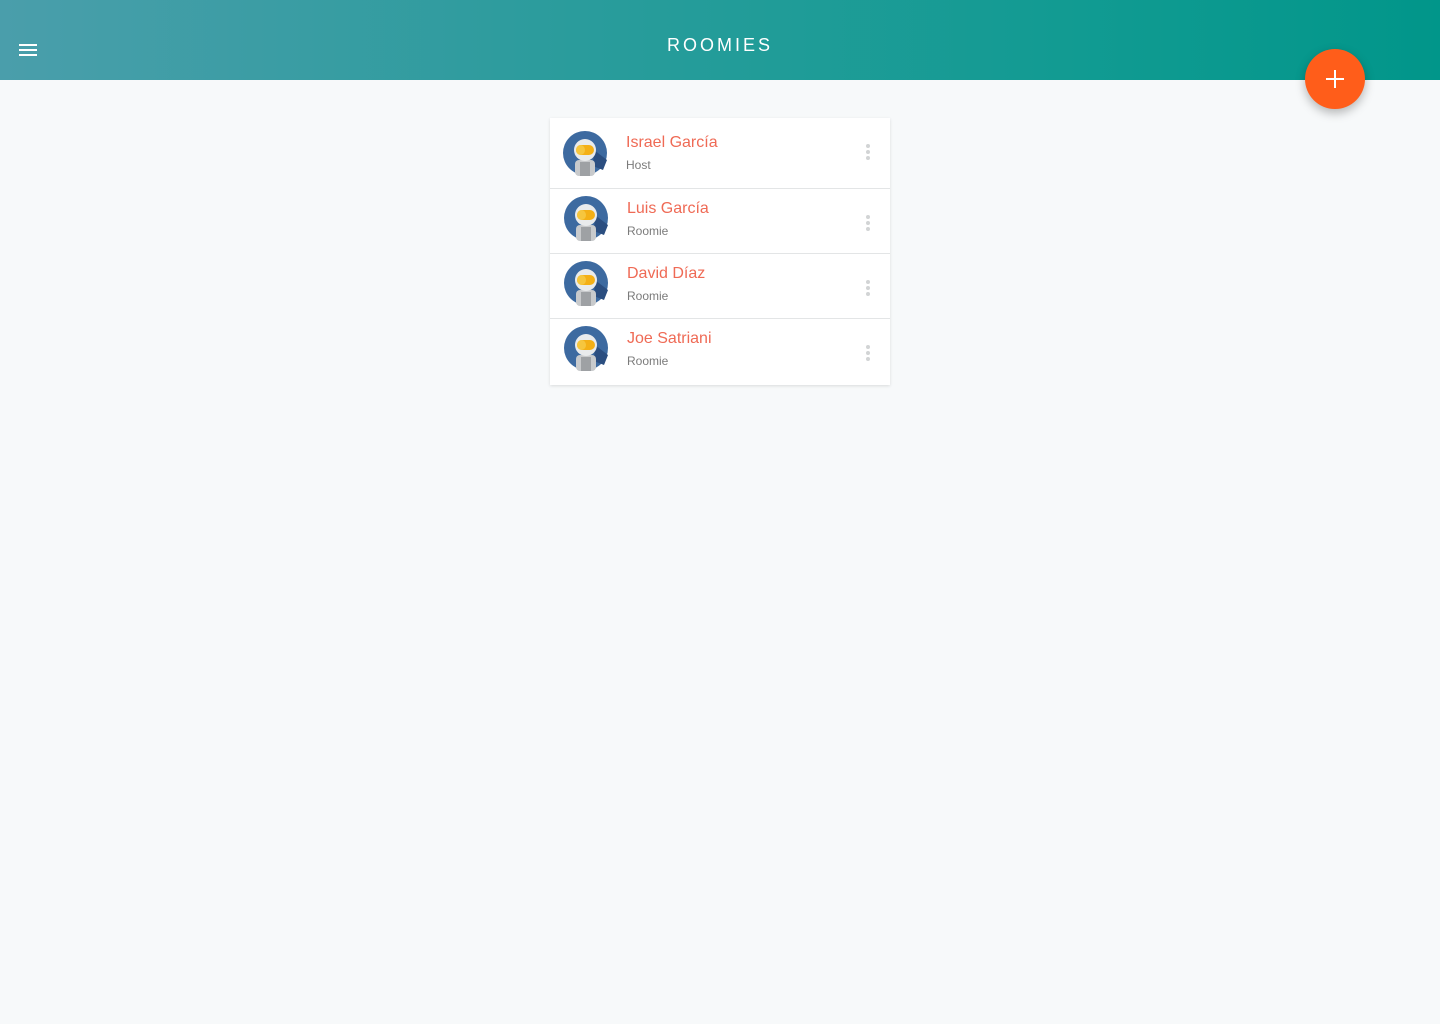 The image size is (1440, 1024). What do you see at coordinates (666, 273) in the screenshot?
I see `roomie-name: David Díaz` at bounding box center [666, 273].